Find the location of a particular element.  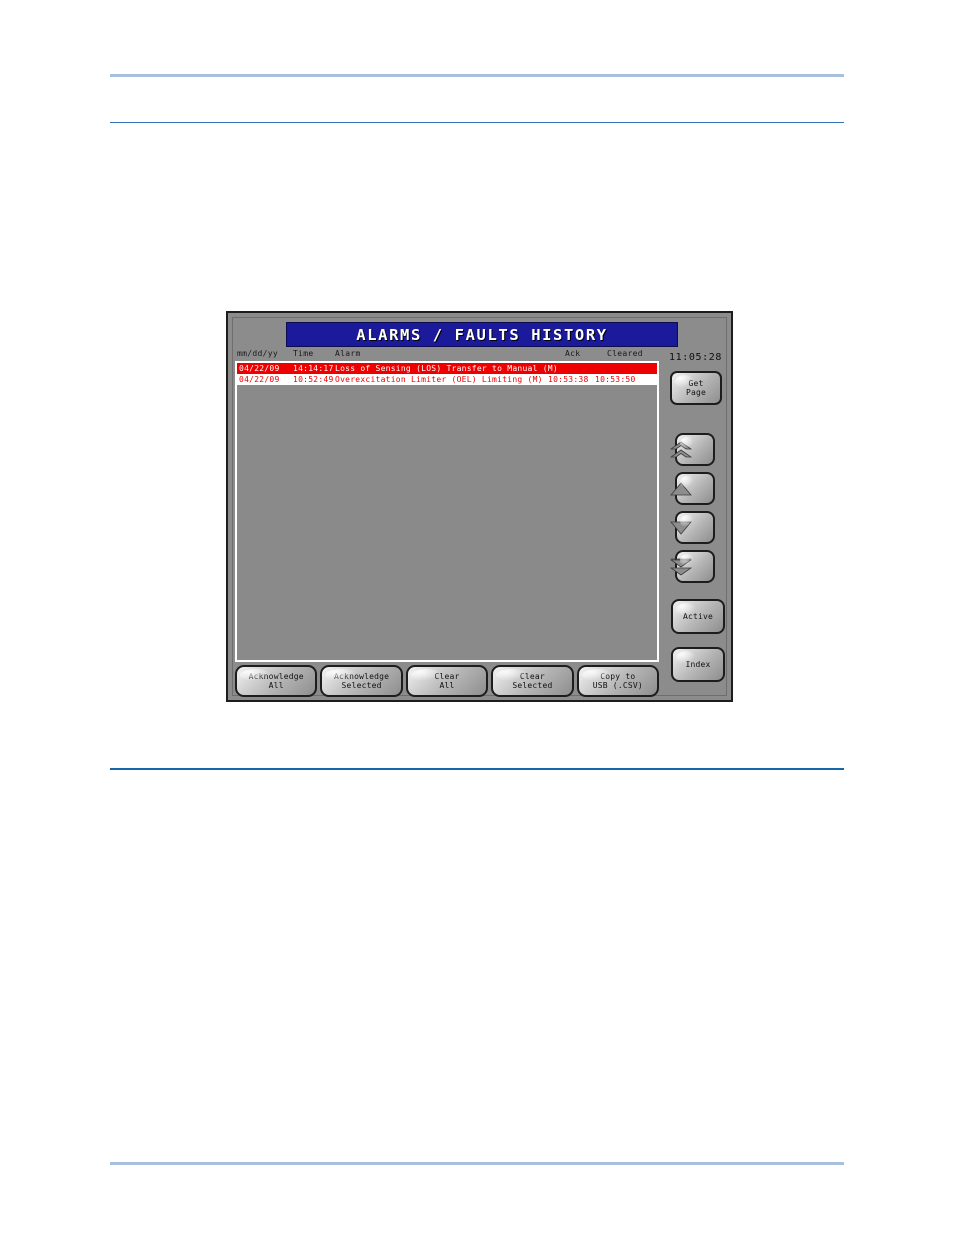

column-header-ack: Ack is located at coordinates (573, 353).